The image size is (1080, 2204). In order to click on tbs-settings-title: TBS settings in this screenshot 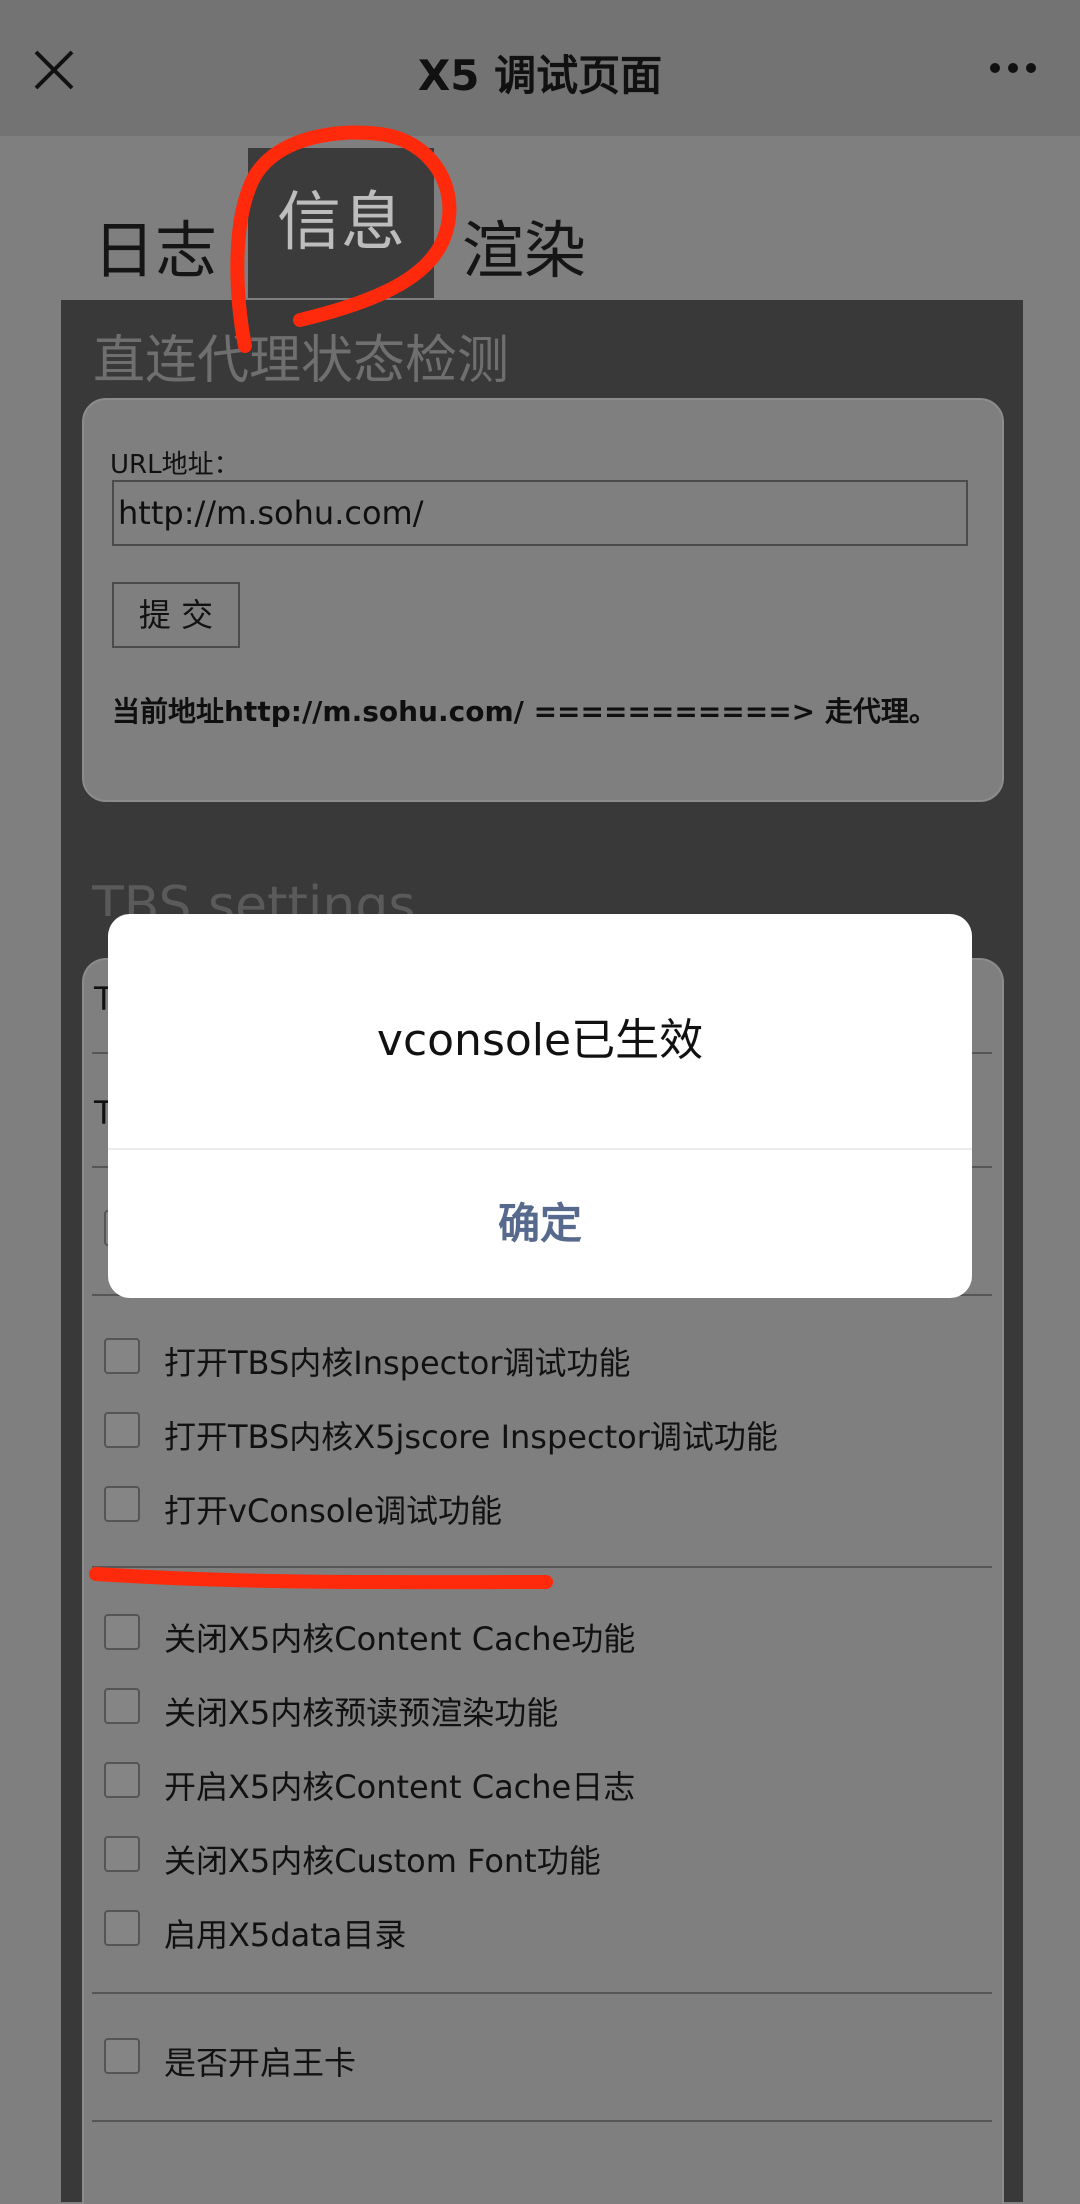, I will do `click(254, 896)`.